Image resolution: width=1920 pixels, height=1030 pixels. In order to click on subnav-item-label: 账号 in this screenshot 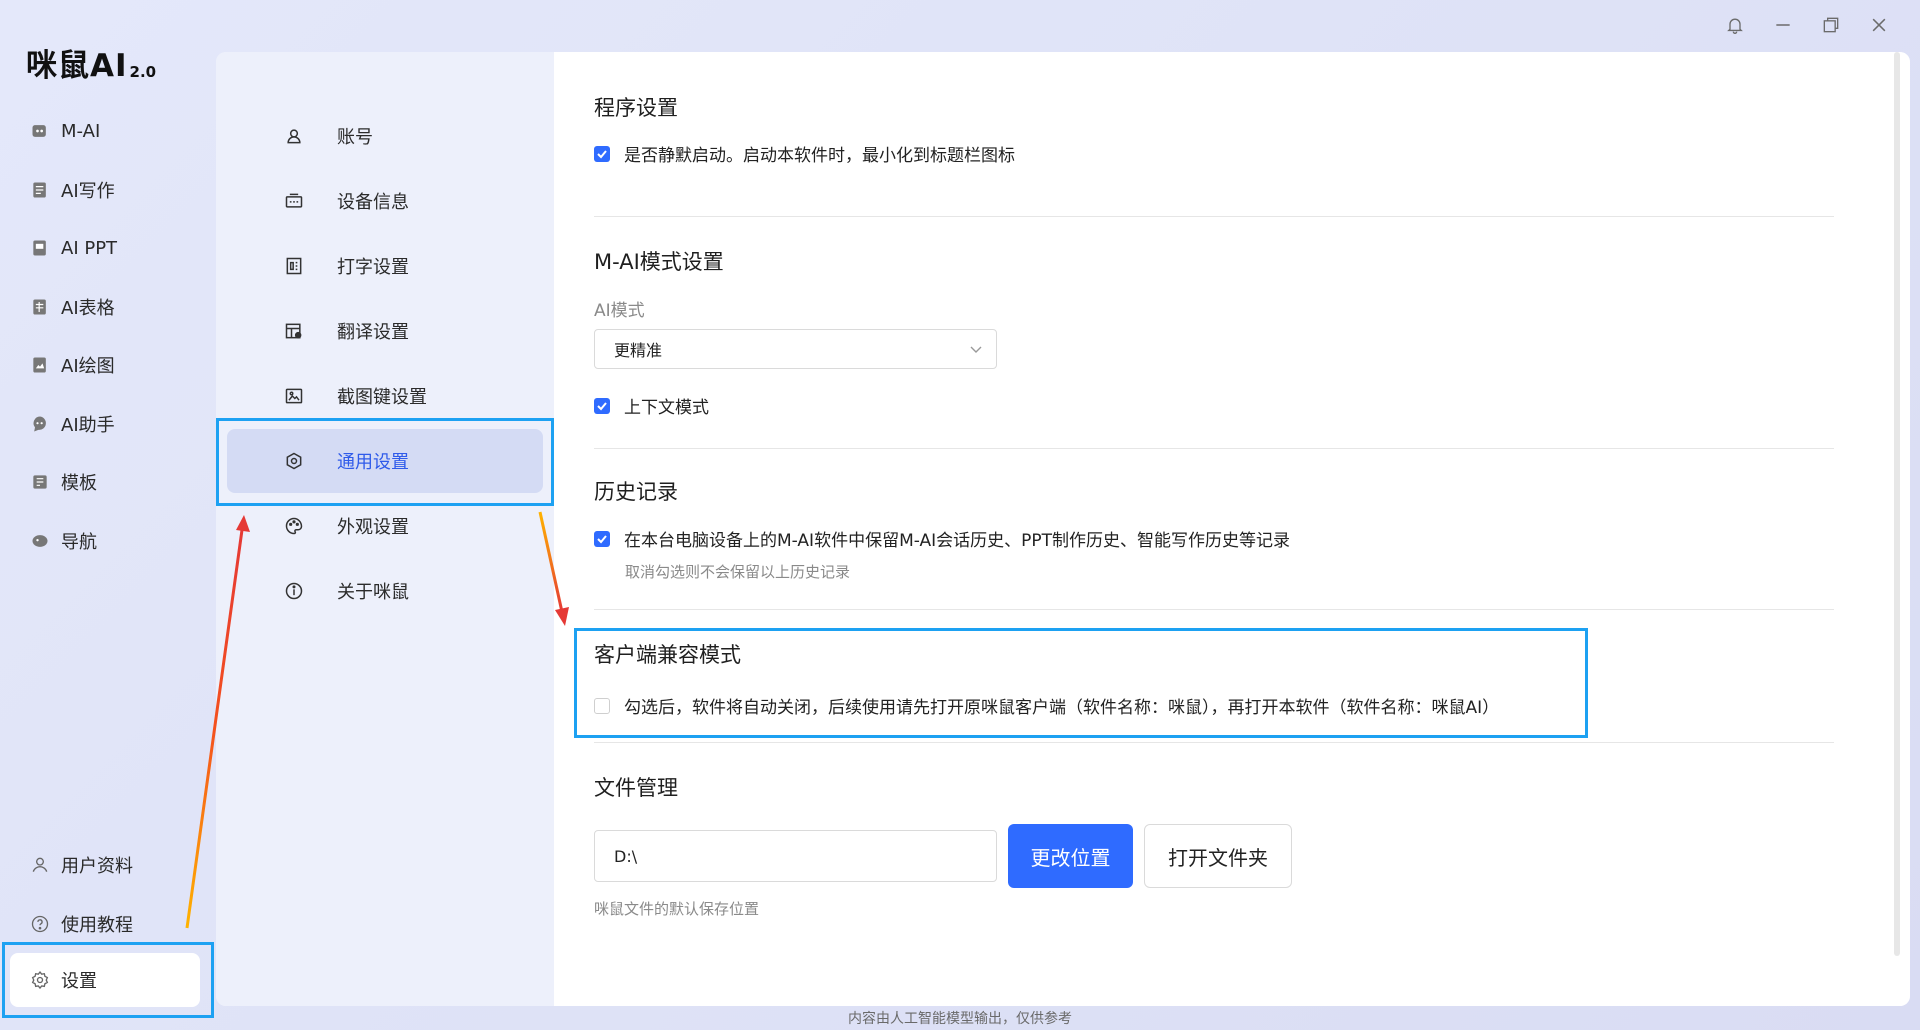, I will do `click(355, 137)`.